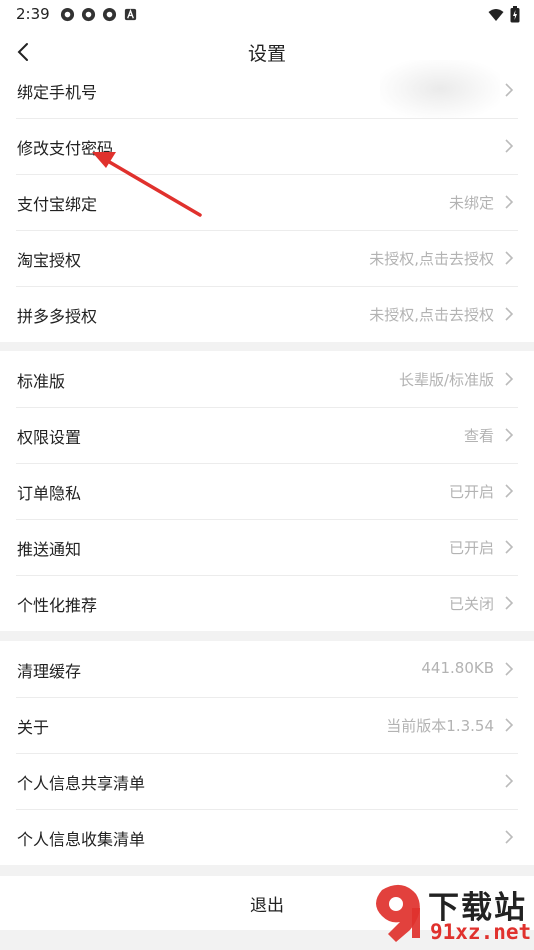 The image size is (534, 950). Describe the element at coordinates (267, 547) in the screenshot. I see `settings-row-push-notifications: 推送通知 已开启` at that location.